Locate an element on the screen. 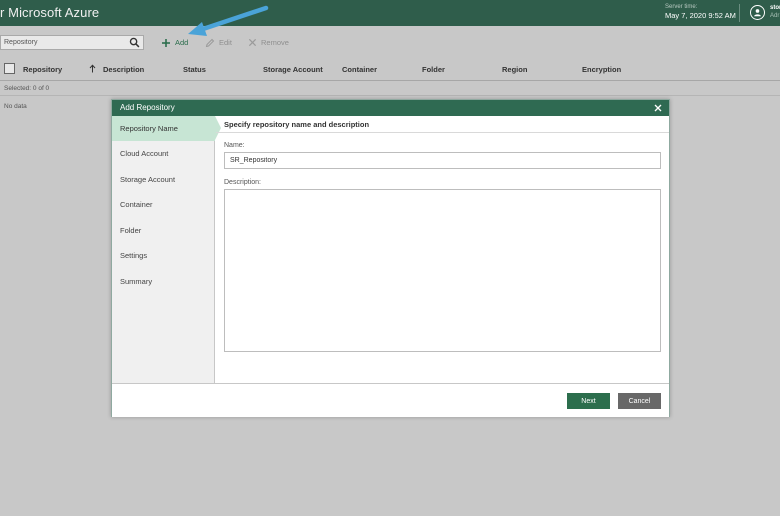  search-box is located at coordinates (72, 42).